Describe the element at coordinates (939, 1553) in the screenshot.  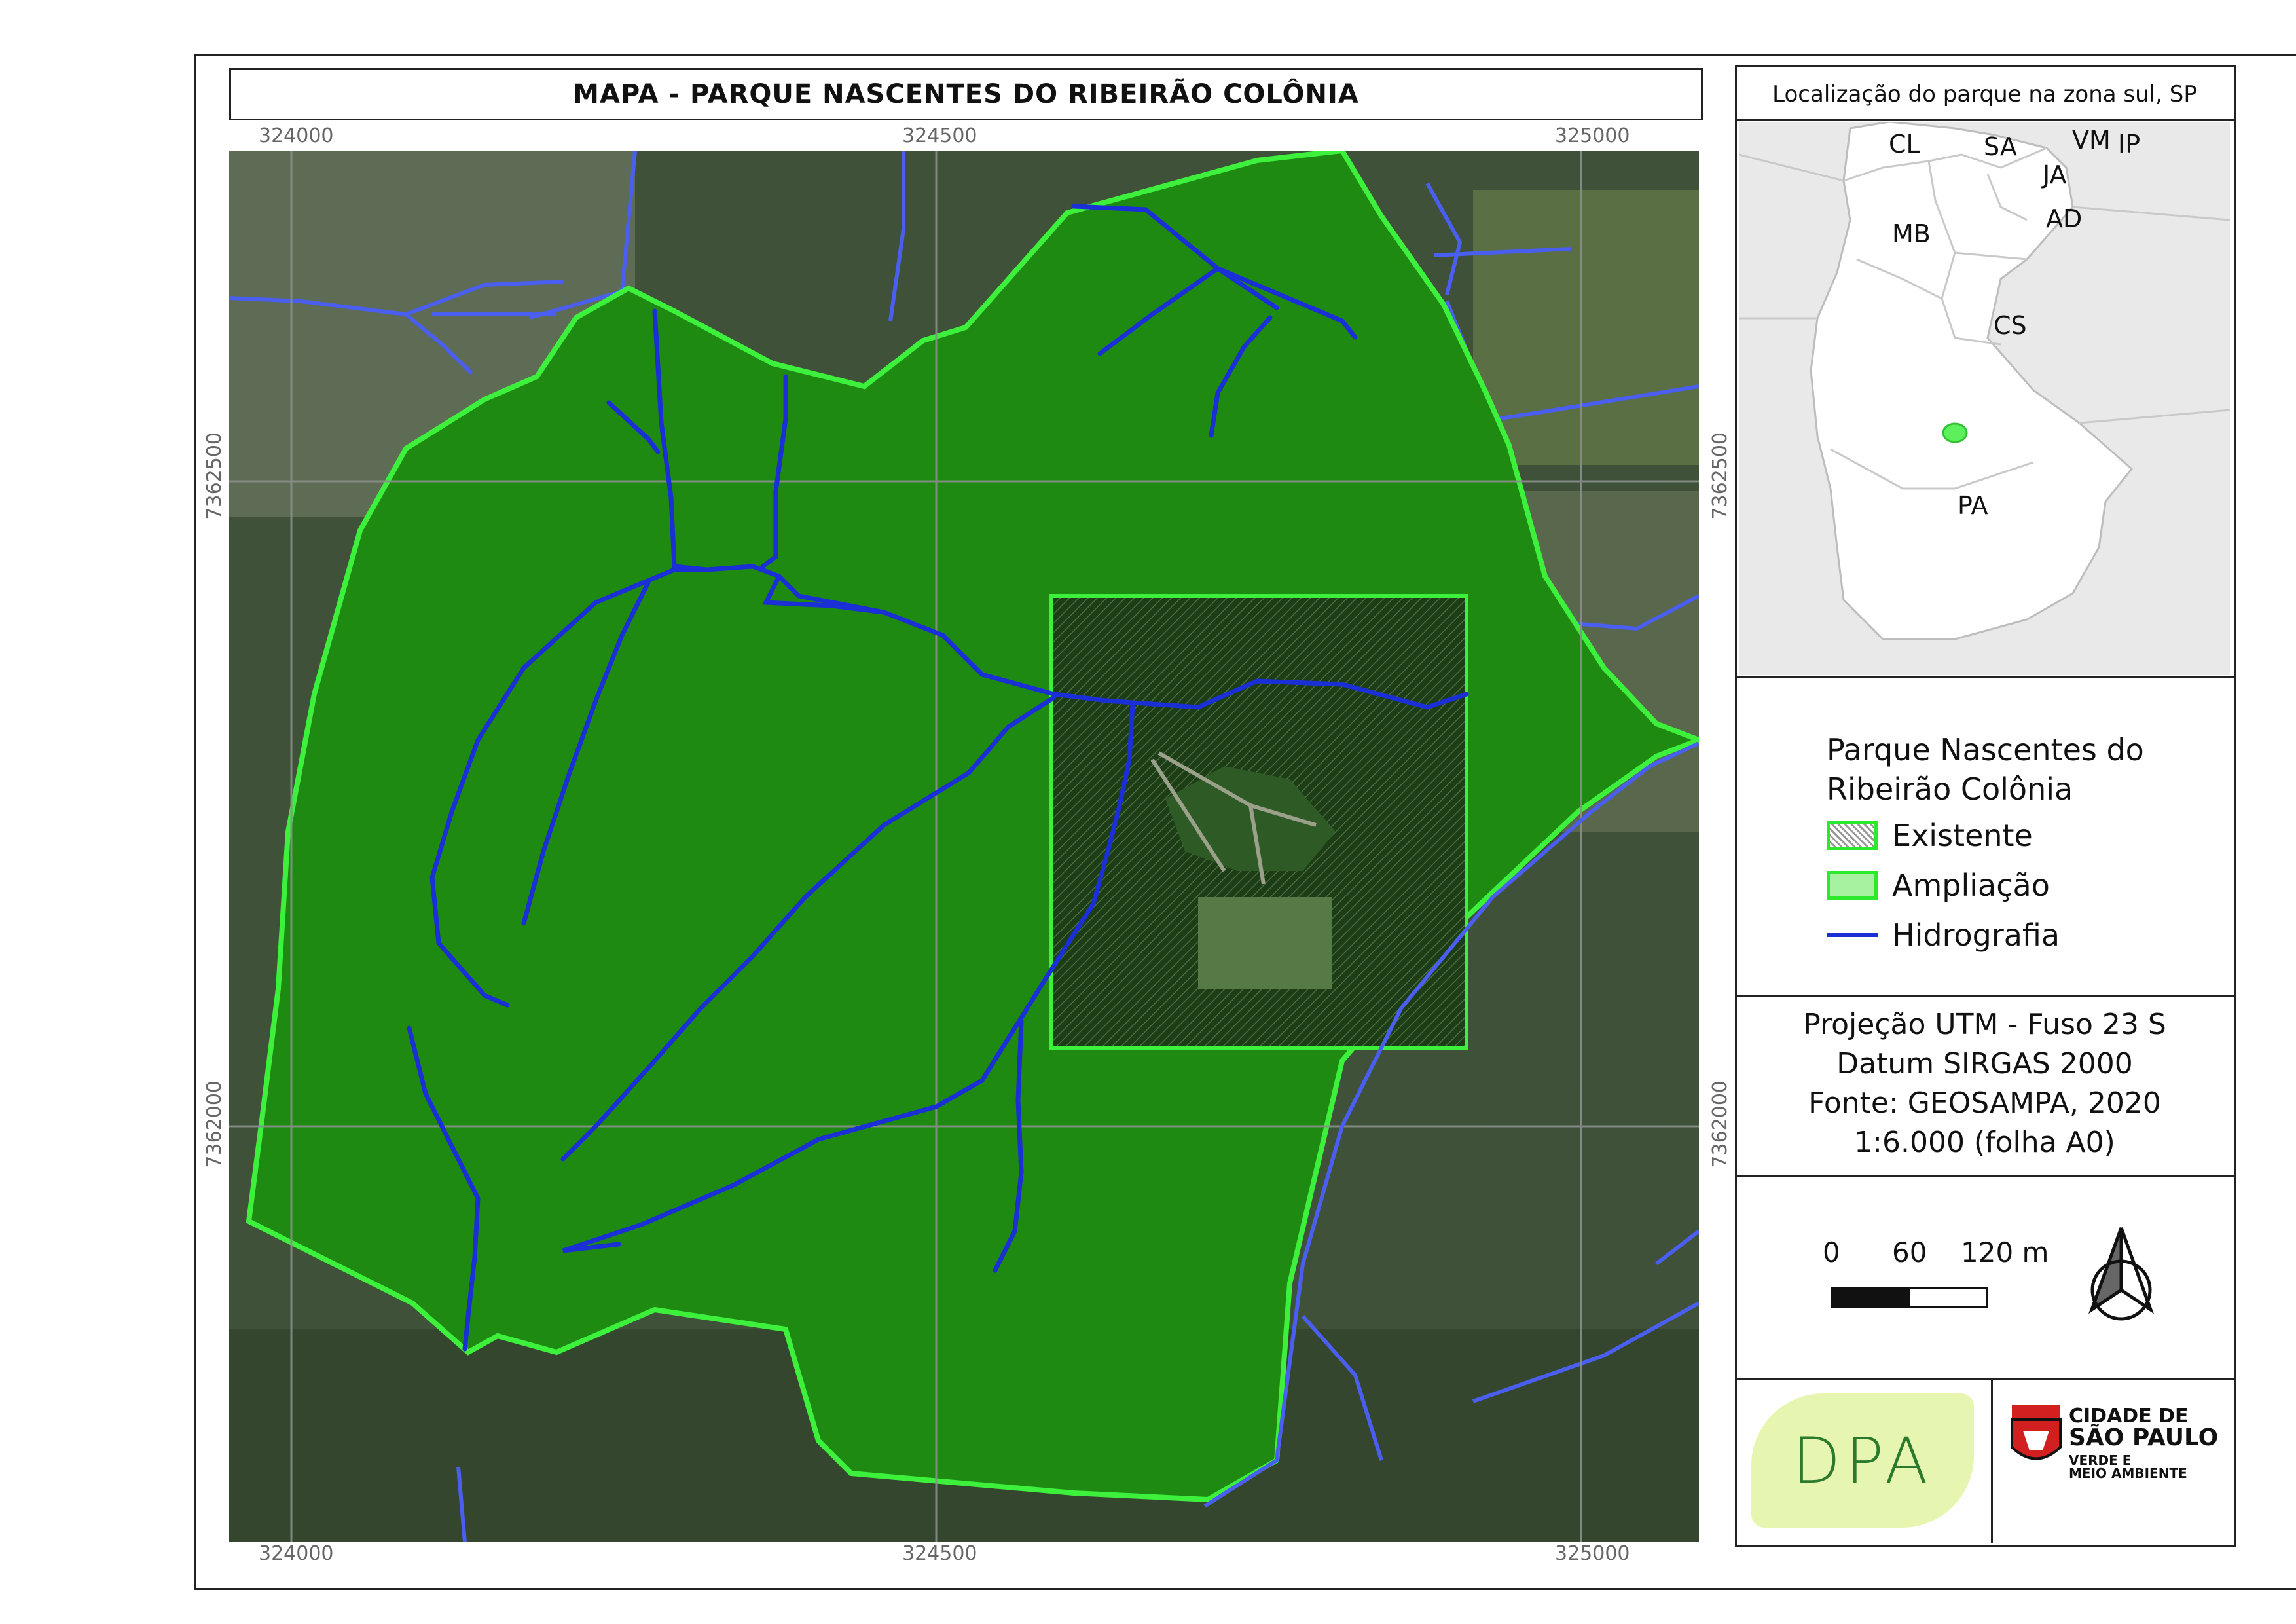
I see `coord-bottom-2: 324500` at that location.